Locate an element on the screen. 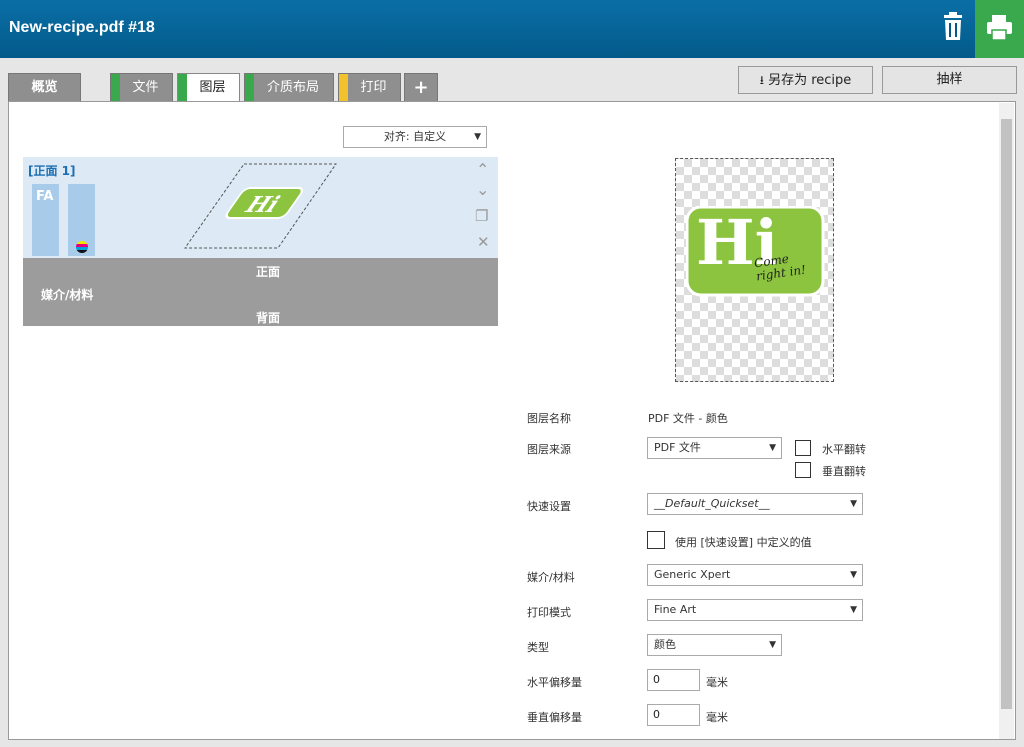 The width and height of the screenshot is (1024, 747). type-select: 颜色 ▼ is located at coordinates (714, 645).